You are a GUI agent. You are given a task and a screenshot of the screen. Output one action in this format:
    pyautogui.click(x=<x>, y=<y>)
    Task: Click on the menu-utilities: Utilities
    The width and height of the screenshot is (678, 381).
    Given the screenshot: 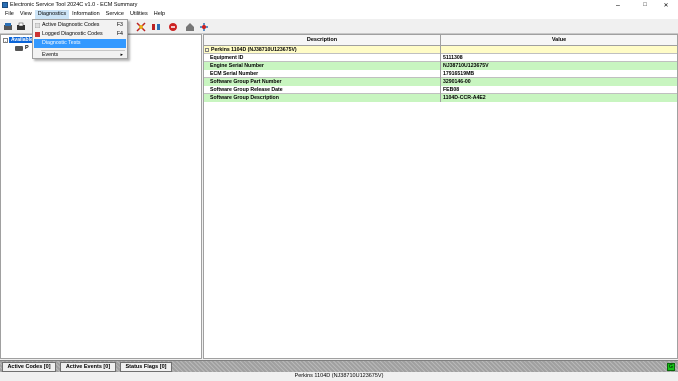 What is the action you would take?
    pyautogui.click(x=139, y=14)
    